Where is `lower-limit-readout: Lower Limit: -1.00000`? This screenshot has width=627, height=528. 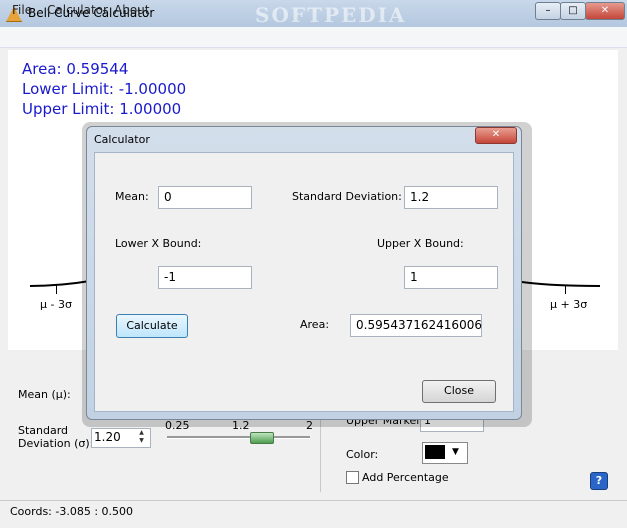
lower-limit-readout: Lower Limit: -1.00000 is located at coordinates (104, 89).